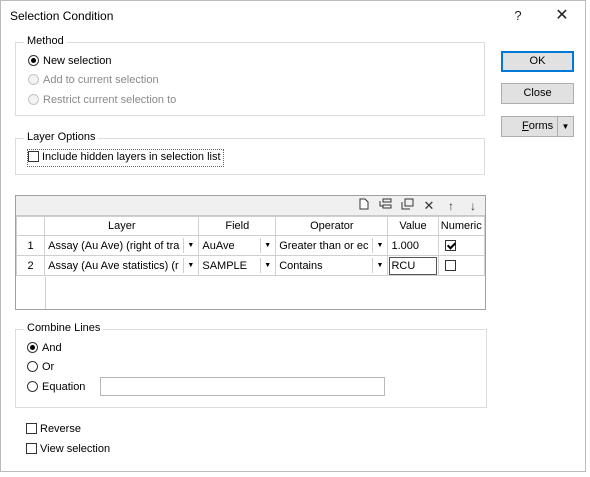 The image size is (590, 477). Describe the element at coordinates (77, 61) in the screenshot. I see `radio-new-selection-label: New selection` at that location.